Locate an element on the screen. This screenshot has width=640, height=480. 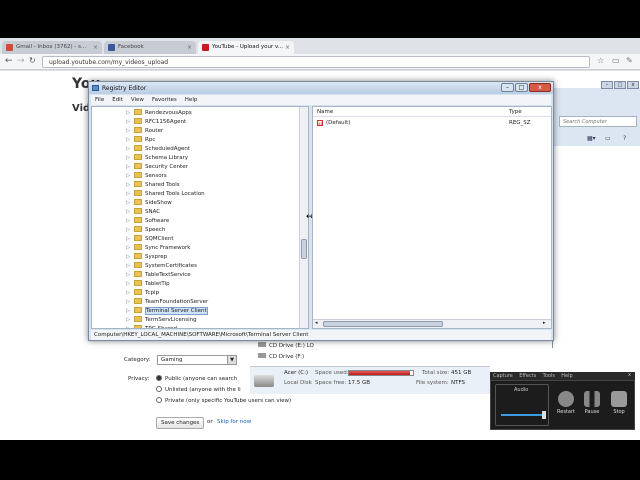
tree-item: ▷ ScheduledAgent is located at coordinates (158, 149).